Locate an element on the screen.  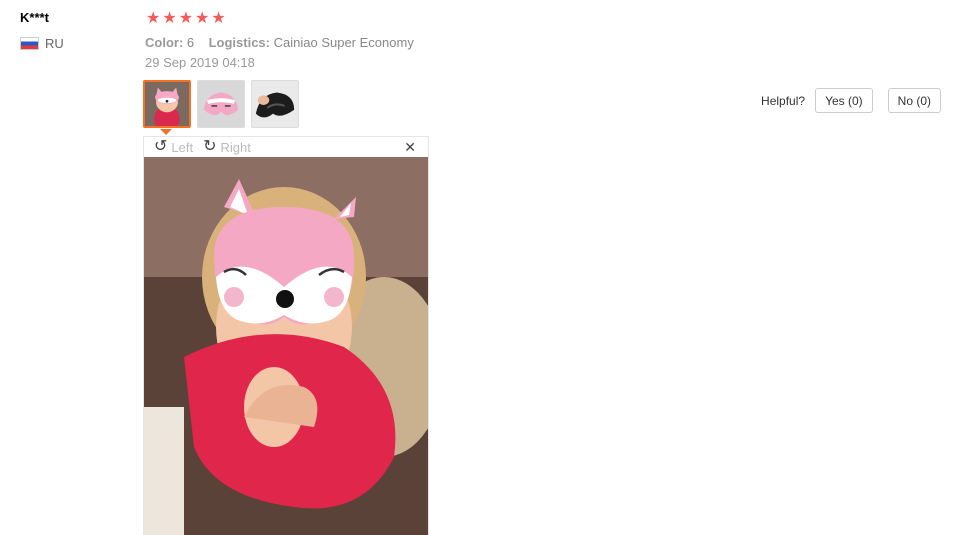
logistics-label: Logistics: is located at coordinates (239, 42).